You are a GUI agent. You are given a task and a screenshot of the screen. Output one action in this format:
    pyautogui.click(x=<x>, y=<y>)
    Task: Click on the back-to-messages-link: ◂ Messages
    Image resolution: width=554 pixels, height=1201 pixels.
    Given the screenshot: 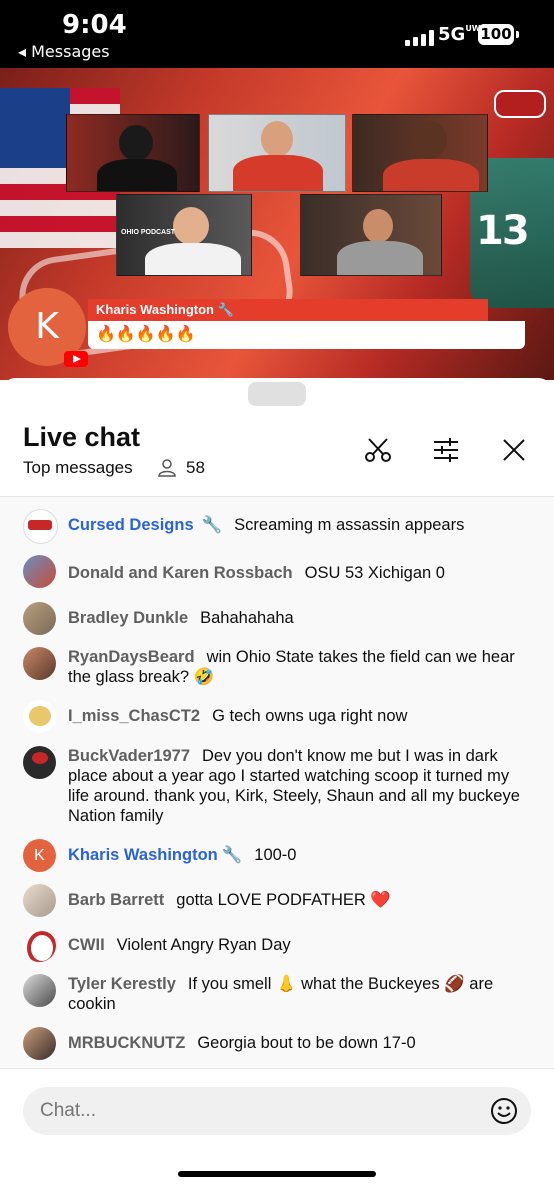 What is the action you would take?
    pyautogui.click(x=64, y=51)
    